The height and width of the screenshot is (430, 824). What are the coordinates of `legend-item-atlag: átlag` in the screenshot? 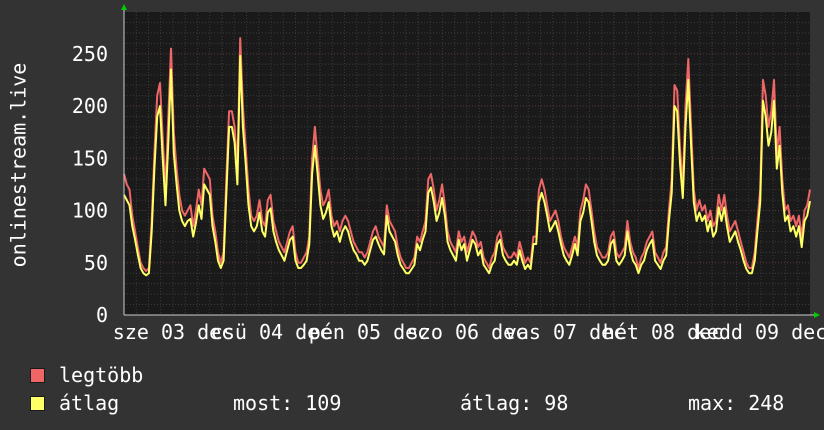 It's located at (74, 403).